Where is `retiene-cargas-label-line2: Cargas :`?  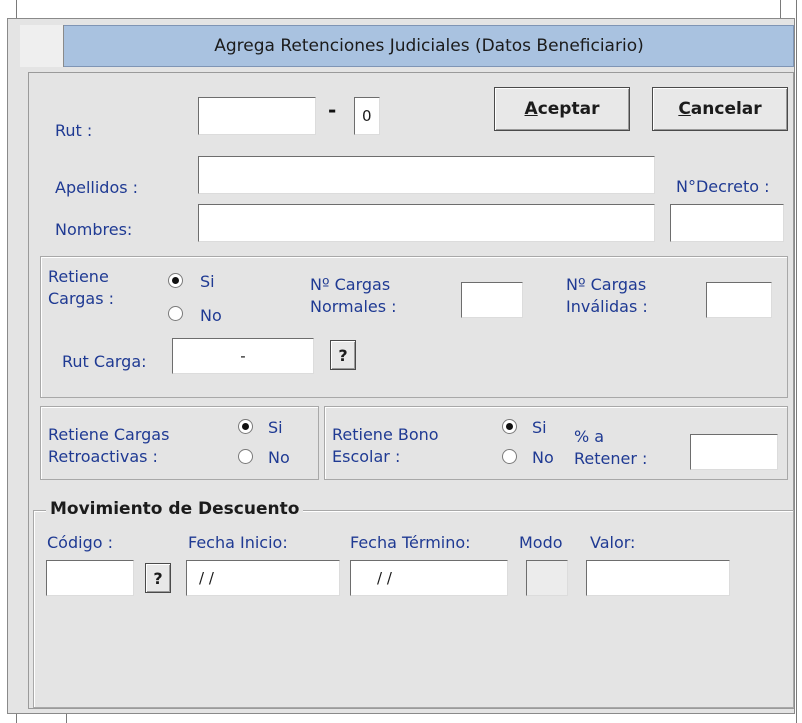
retiene-cargas-label-line2: Cargas : is located at coordinates (81, 298).